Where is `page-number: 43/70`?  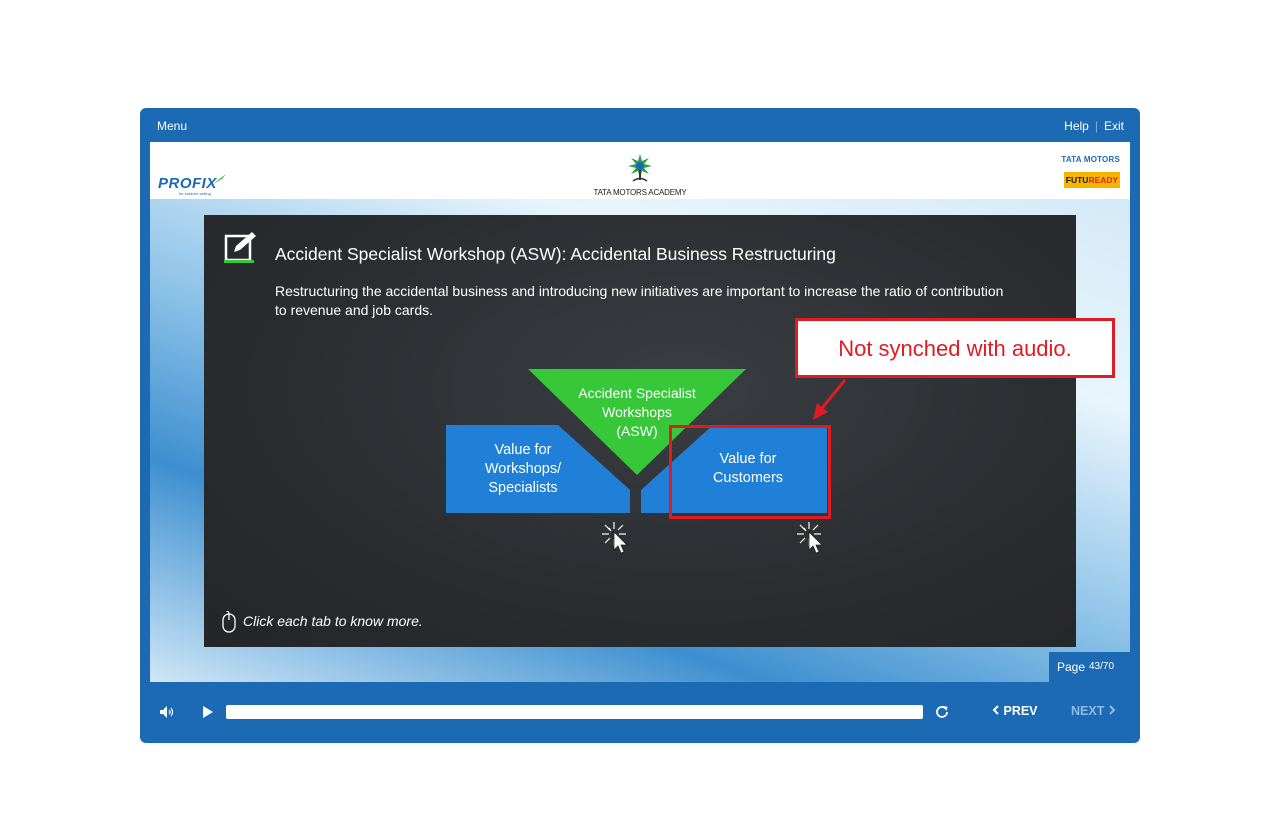
page-number: 43/70 is located at coordinates (1102, 666).